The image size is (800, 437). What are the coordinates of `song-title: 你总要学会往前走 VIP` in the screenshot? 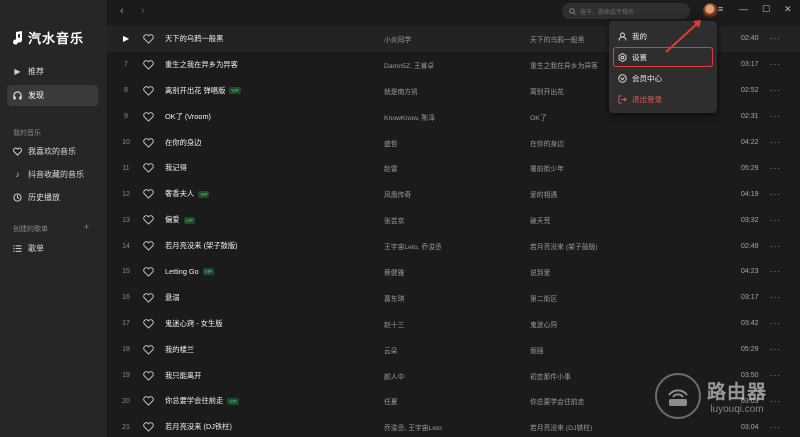 It's located at (202, 401).